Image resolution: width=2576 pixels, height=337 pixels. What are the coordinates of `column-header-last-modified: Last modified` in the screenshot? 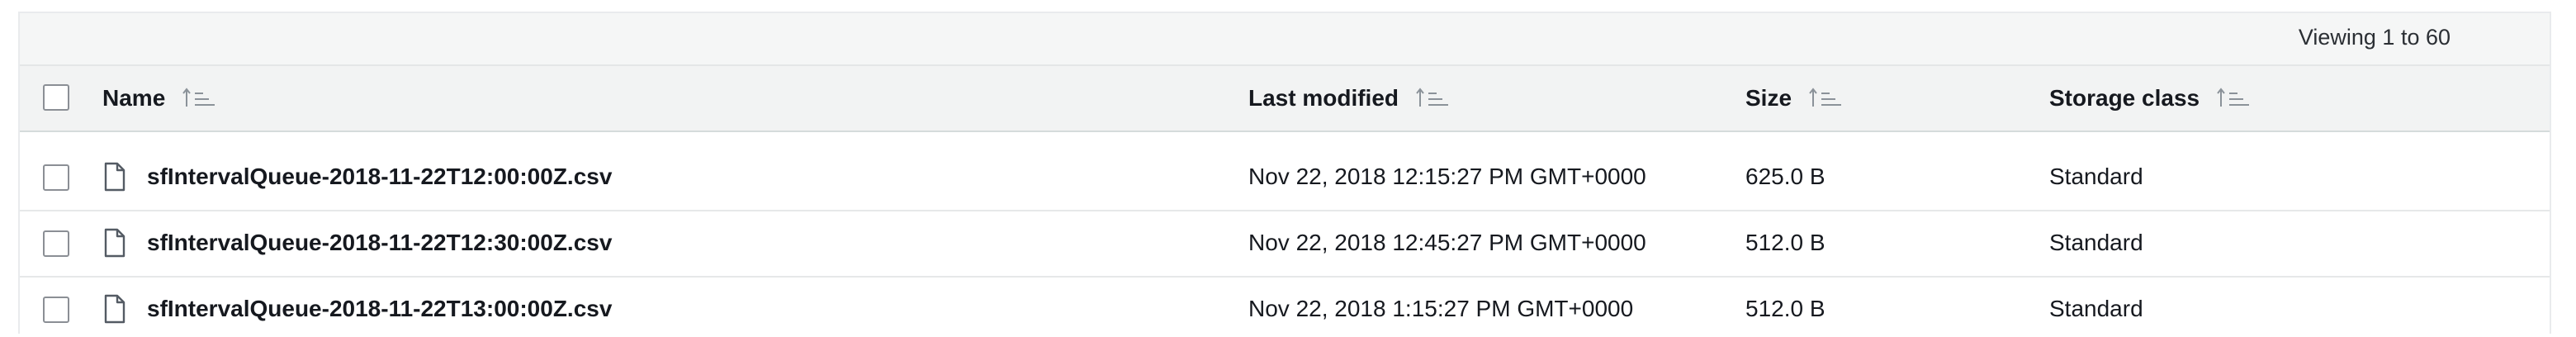 It's located at (1349, 98).